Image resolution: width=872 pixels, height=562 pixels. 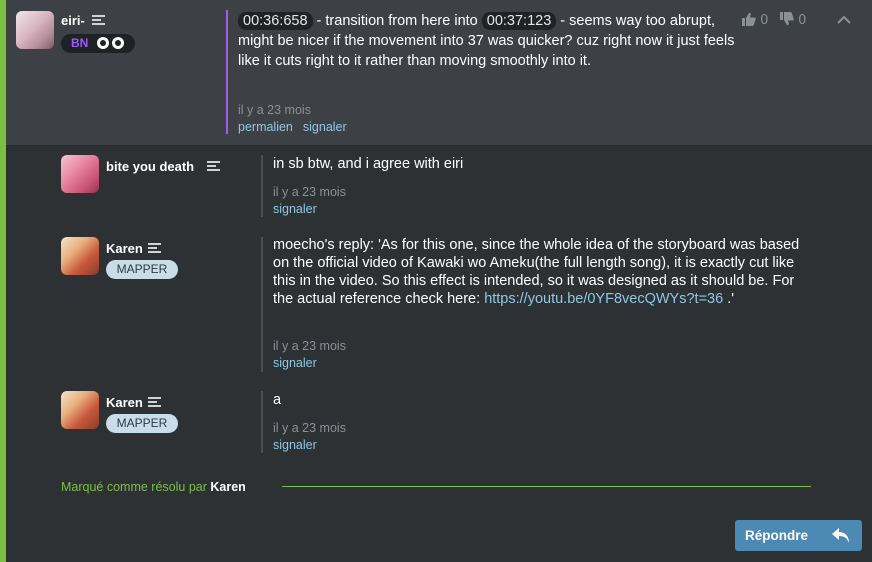 I want to click on resolved-by-user: Karen, so click(x=227, y=487).